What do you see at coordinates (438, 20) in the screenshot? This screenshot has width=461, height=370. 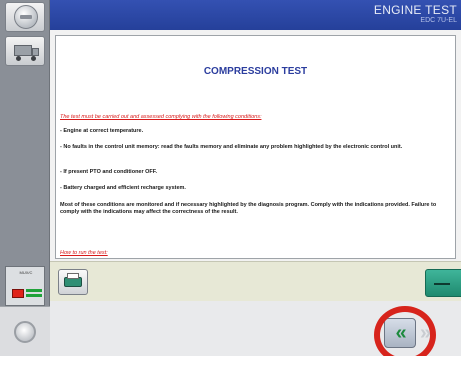 I see `page-subtitle: EDC 7U-EL` at bounding box center [438, 20].